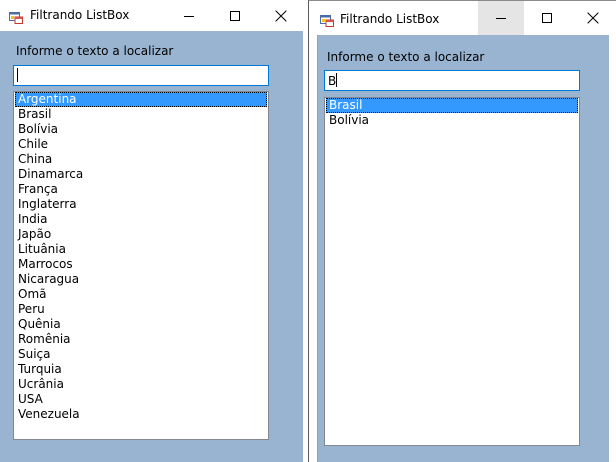  Describe the element at coordinates (141, 159) in the screenshot. I see `list-item: China` at that location.